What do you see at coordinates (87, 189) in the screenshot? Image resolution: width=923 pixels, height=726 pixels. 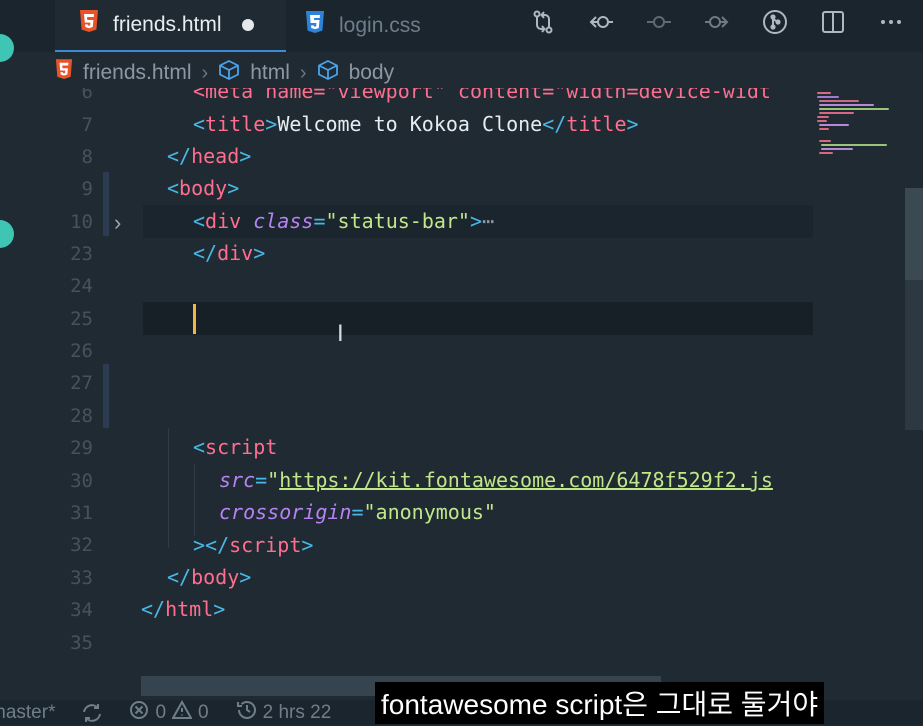 I see `line-number: 9` at bounding box center [87, 189].